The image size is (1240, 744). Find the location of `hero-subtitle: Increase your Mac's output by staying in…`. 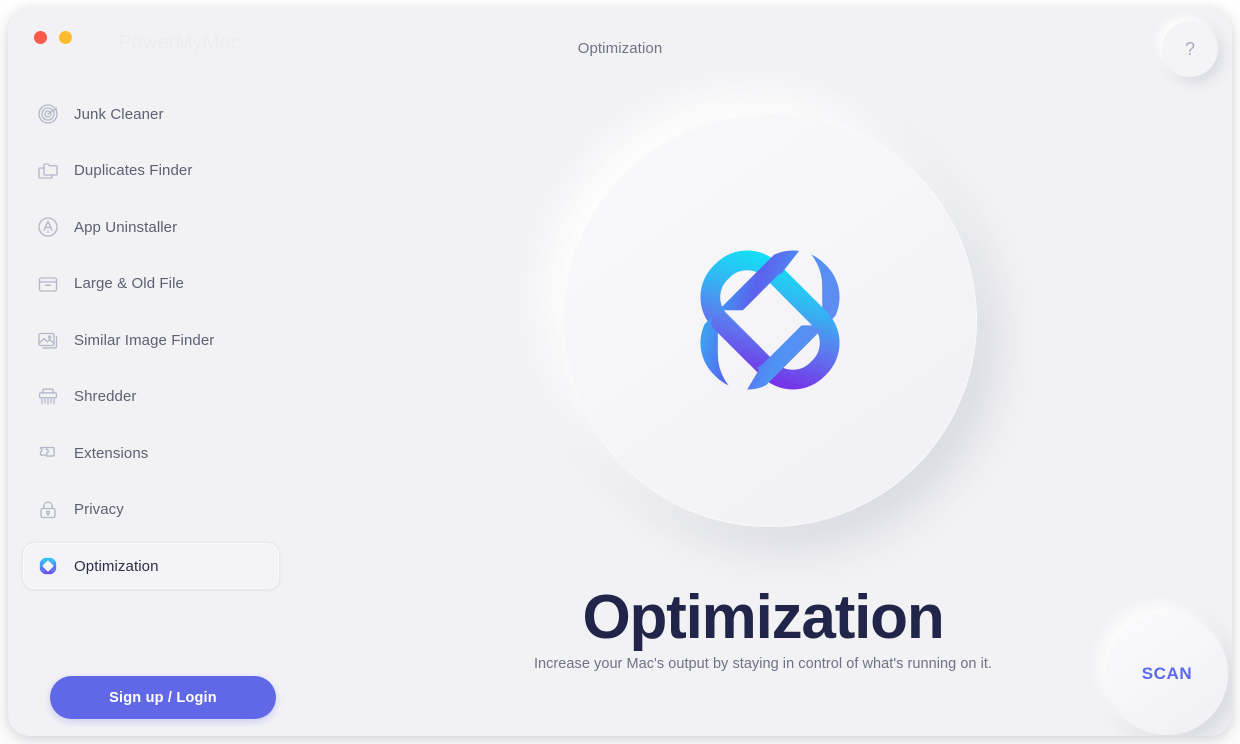

hero-subtitle: Increase your Mac's output by staying in… is located at coordinates (763, 664).